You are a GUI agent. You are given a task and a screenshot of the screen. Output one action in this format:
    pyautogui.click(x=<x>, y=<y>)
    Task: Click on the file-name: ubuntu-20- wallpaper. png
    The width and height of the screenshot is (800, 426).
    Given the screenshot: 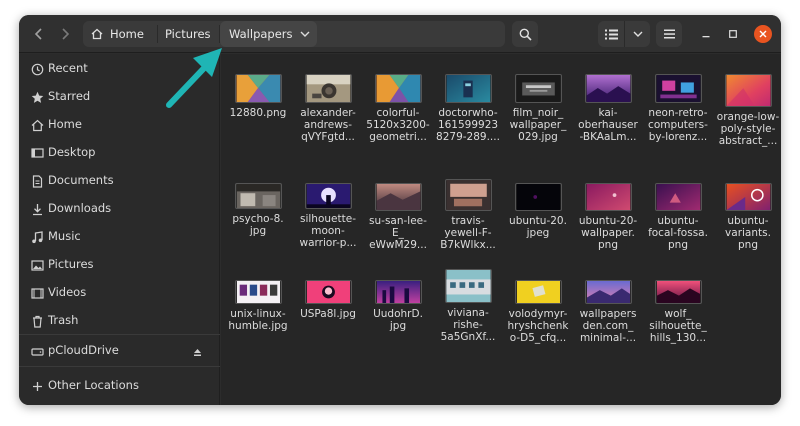 What is the action you would take?
    pyautogui.click(x=608, y=233)
    